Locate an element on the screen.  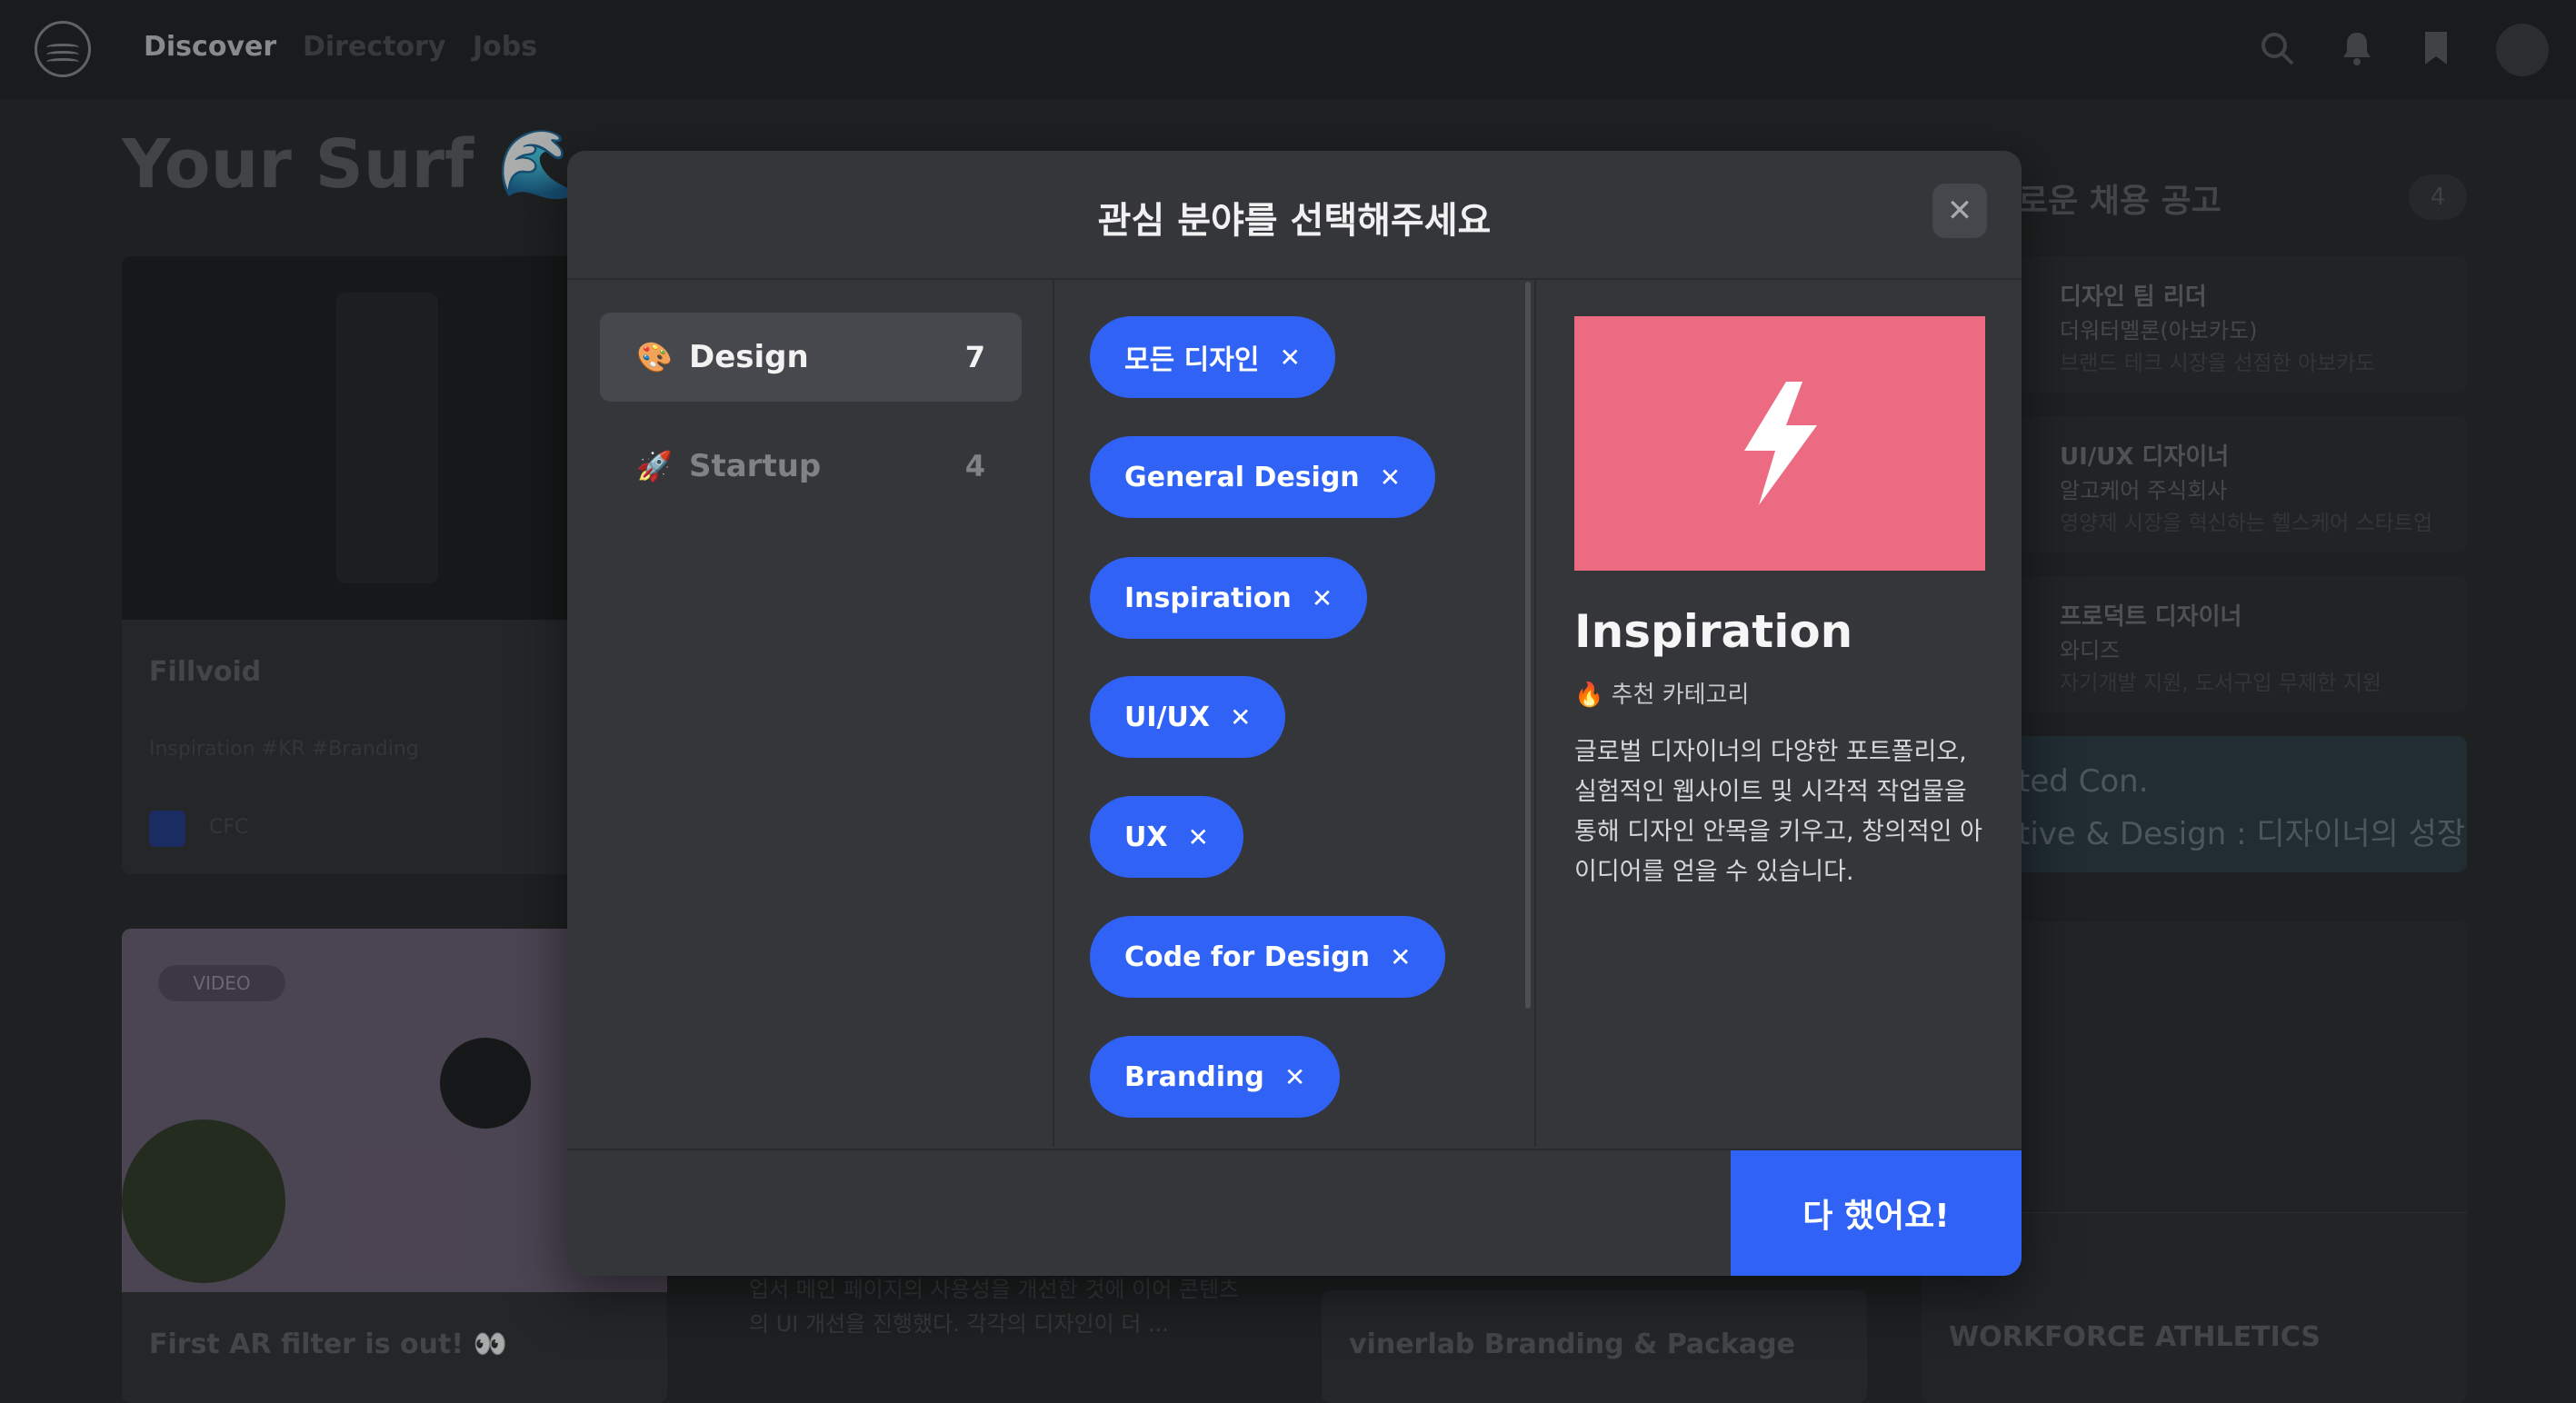
lightning-icon is located at coordinates (1780, 443).